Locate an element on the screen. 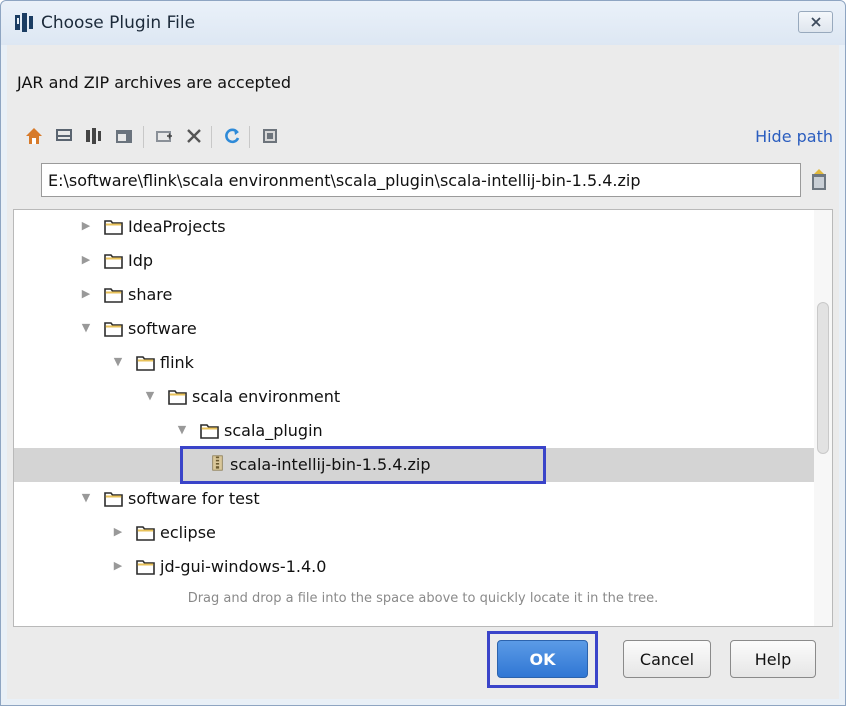  show-hidden-icon is located at coordinates (270, 136).